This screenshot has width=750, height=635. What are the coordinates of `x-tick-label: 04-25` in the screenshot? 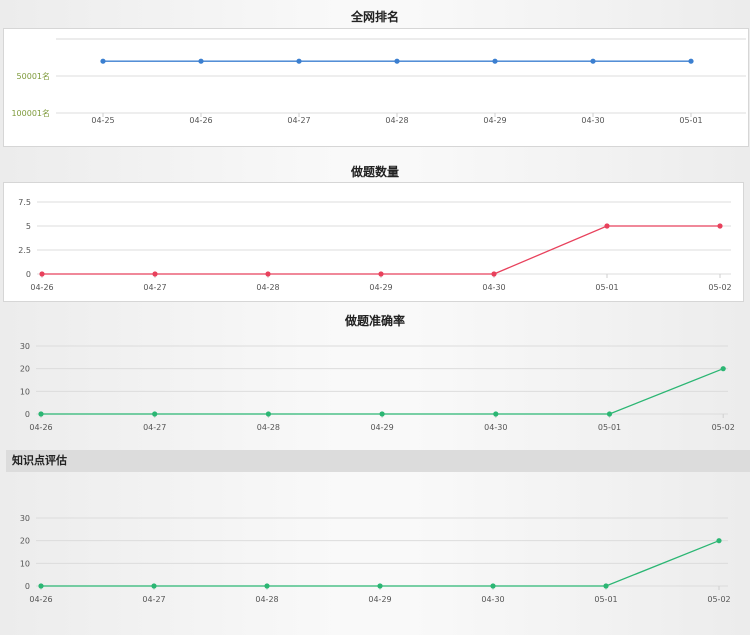 It's located at (102, 120).